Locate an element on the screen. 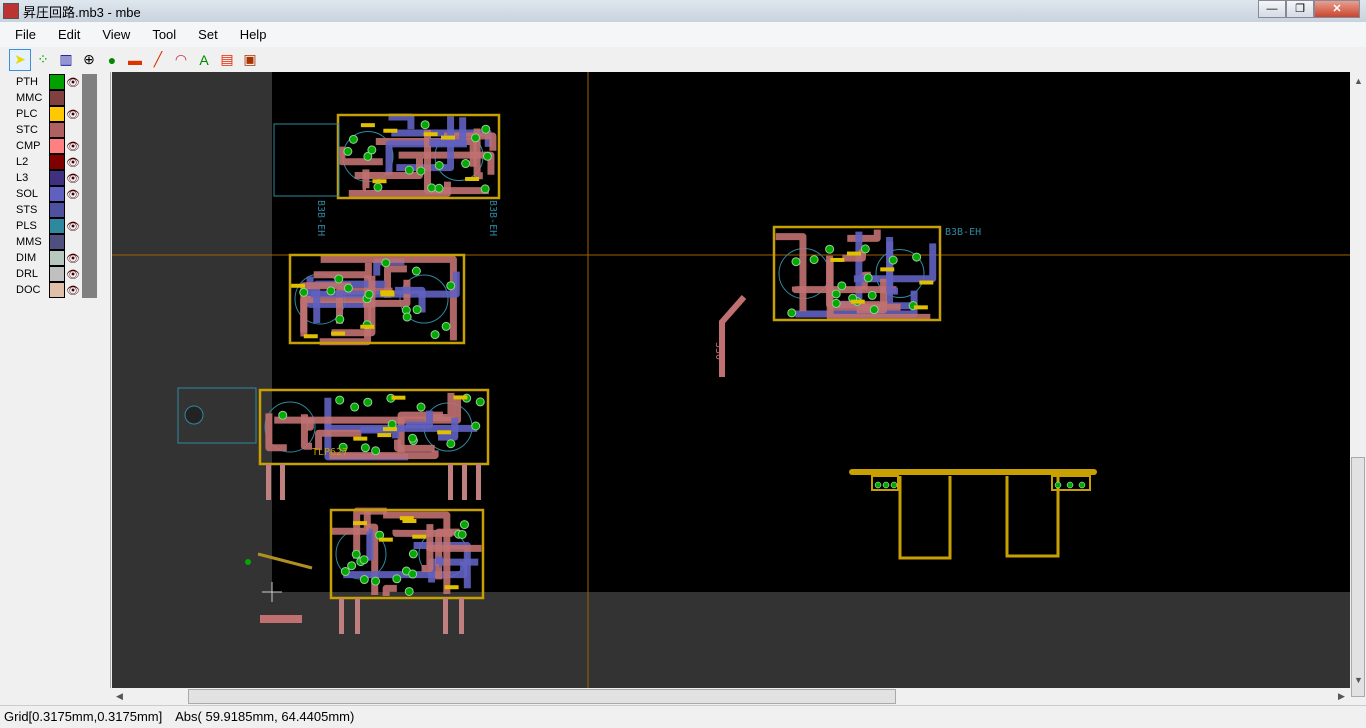 This screenshot has height=728, width=1366. pad-icon: ● is located at coordinates (112, 59).